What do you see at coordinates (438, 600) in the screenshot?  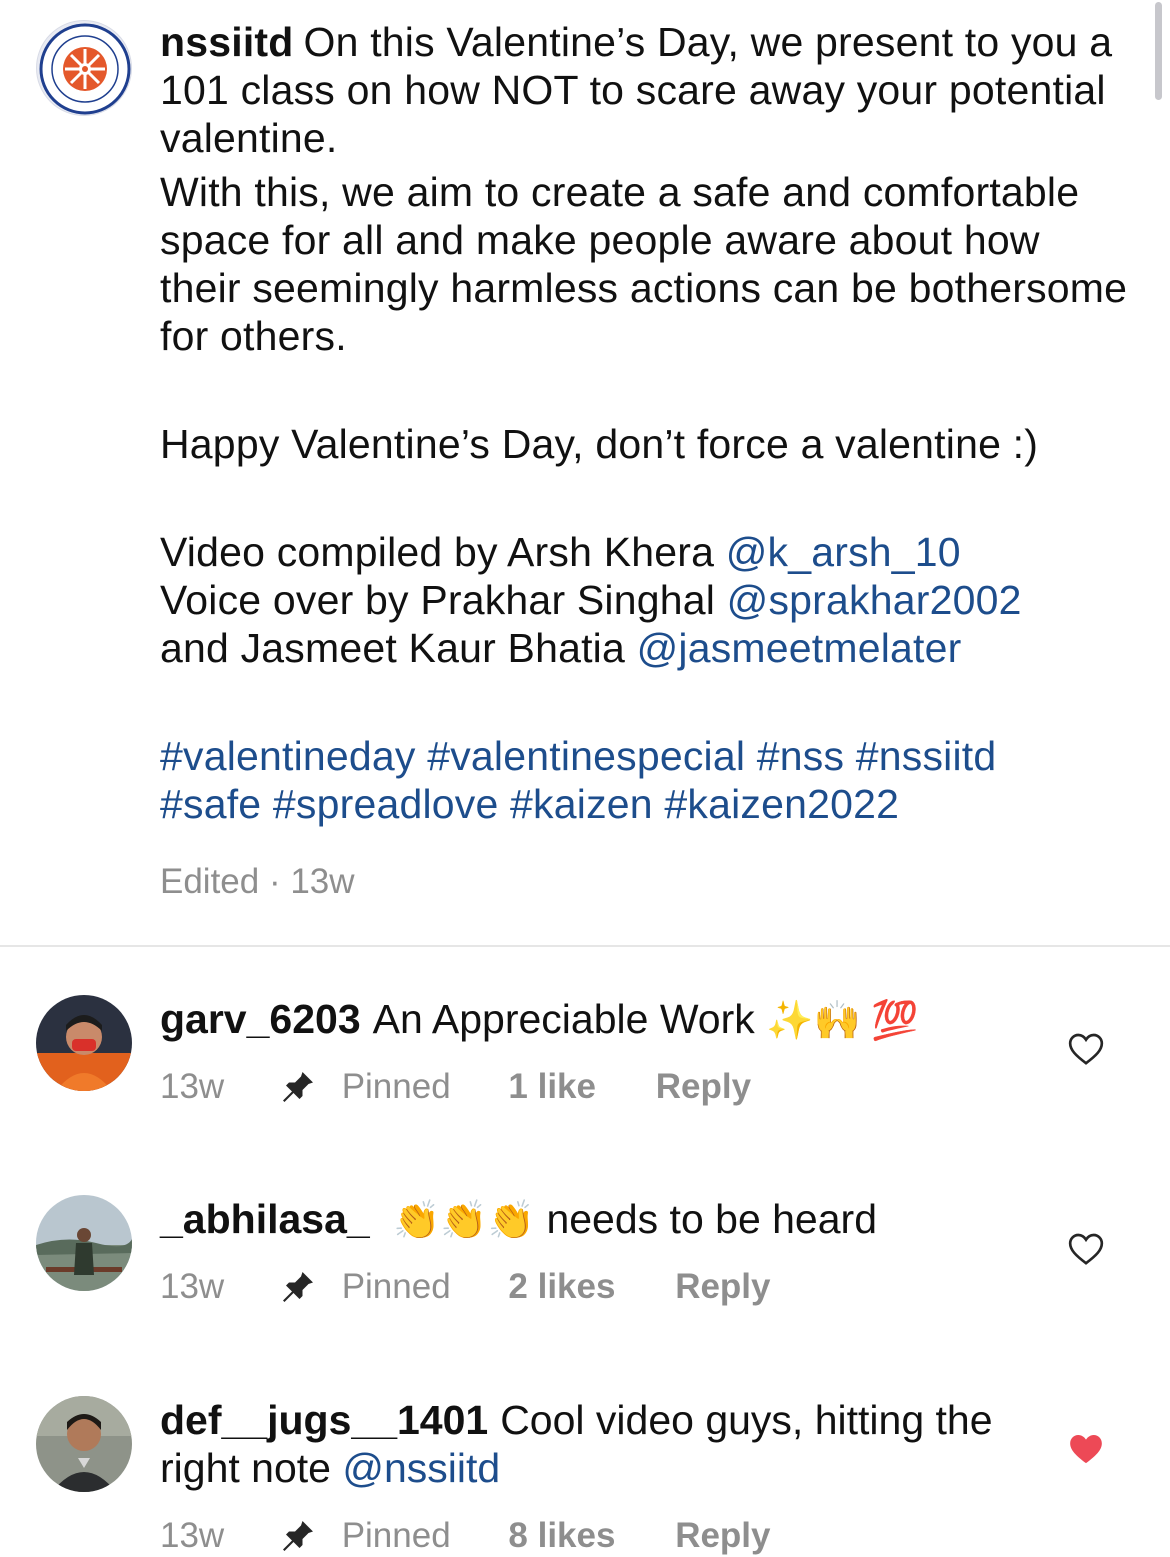 I see `credit-2-text: Voice over by Prakhar Singhal` at bounding box center [438, 600].